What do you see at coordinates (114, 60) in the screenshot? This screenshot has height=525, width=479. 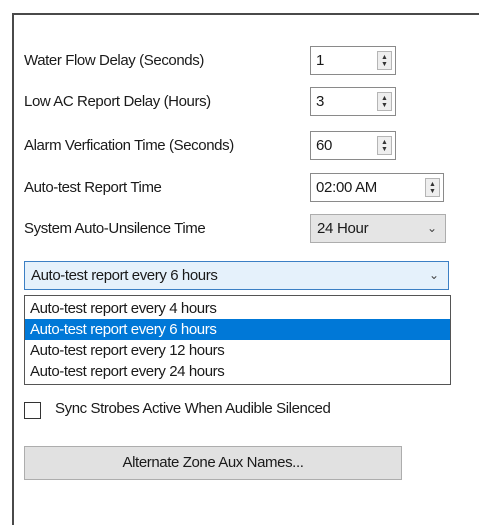 I see `water-flow-delay-label: Water Flow Delay (Seconds)` at bounding box center [114, 60].